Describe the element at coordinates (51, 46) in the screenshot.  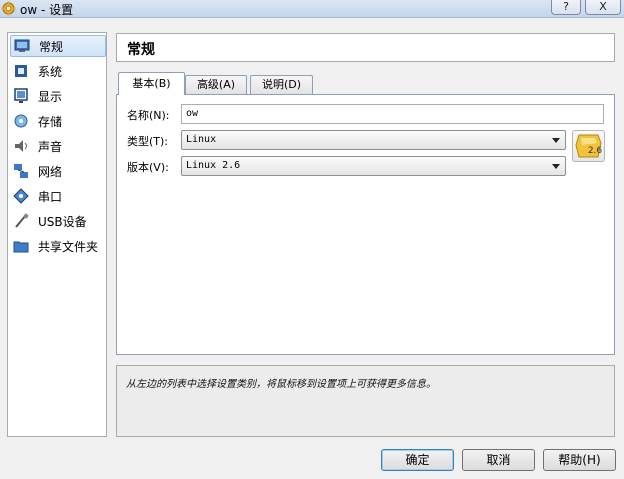
I see `sidebar-item-label: 常规` at that location.